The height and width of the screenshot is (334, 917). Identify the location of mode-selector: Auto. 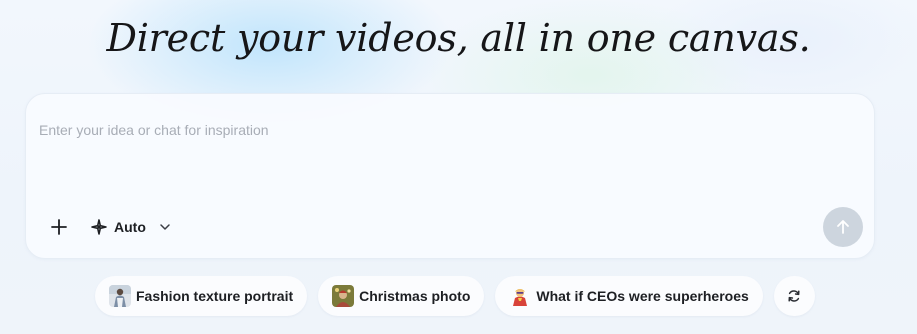
(131, 227).